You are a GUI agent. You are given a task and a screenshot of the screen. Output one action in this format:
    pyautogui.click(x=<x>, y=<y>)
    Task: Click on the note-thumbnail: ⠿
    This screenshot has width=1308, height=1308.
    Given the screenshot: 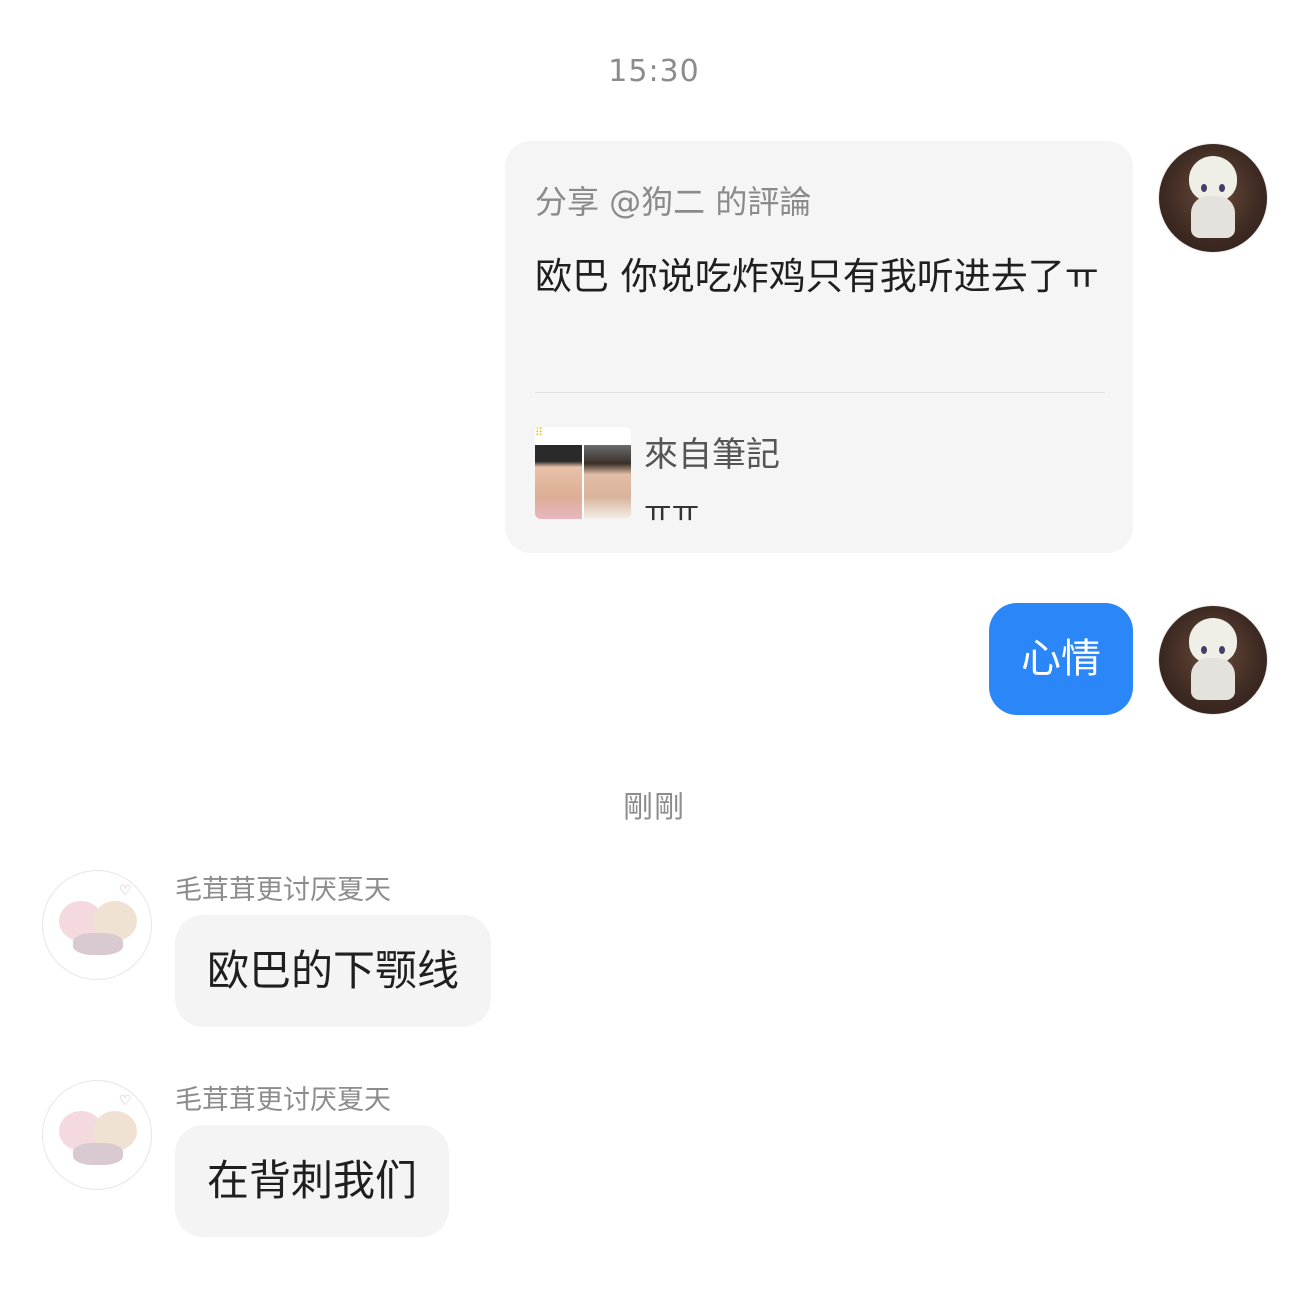 What is the action you would take?
    pyautogui.click(x=583, y=473)
    